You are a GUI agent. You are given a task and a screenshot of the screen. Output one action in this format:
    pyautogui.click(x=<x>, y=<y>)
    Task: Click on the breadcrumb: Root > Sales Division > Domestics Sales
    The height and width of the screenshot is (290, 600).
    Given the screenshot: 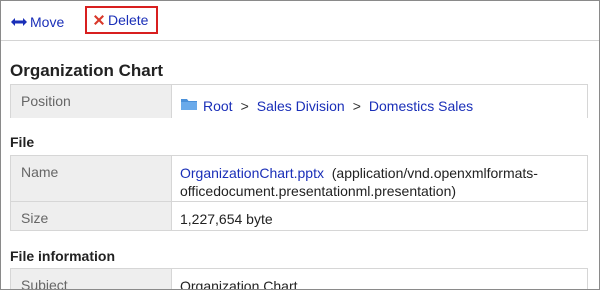 What is the action you would take?
    pyautogui.click(x=380, y=101)
    